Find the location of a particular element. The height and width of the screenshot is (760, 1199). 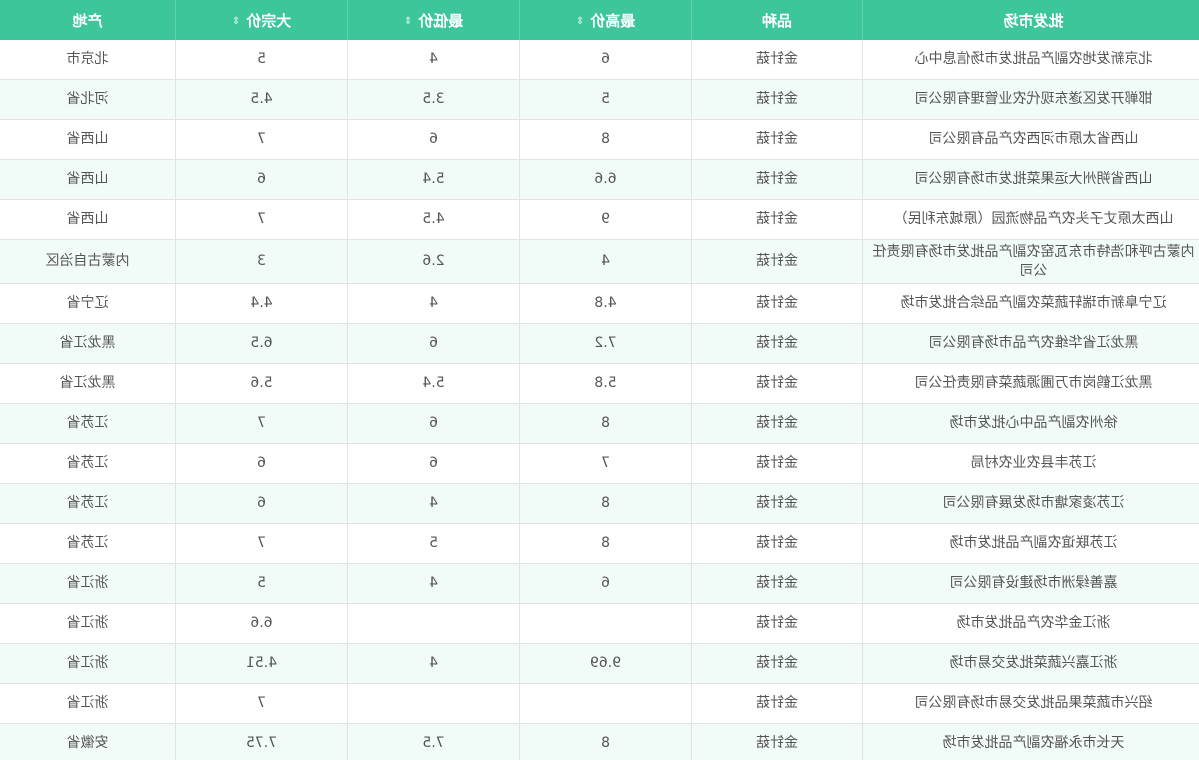

column-header-label: 最低价 is located at coordinates (441, 20).